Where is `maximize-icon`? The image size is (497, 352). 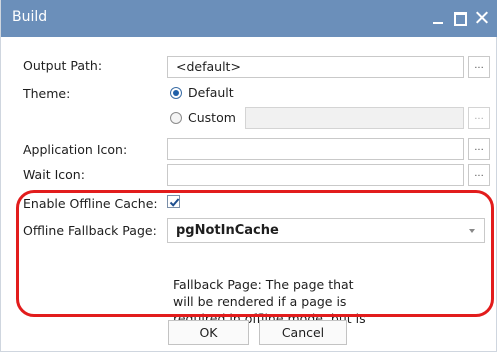
maximize-icon is located at coordinates (460, 18).